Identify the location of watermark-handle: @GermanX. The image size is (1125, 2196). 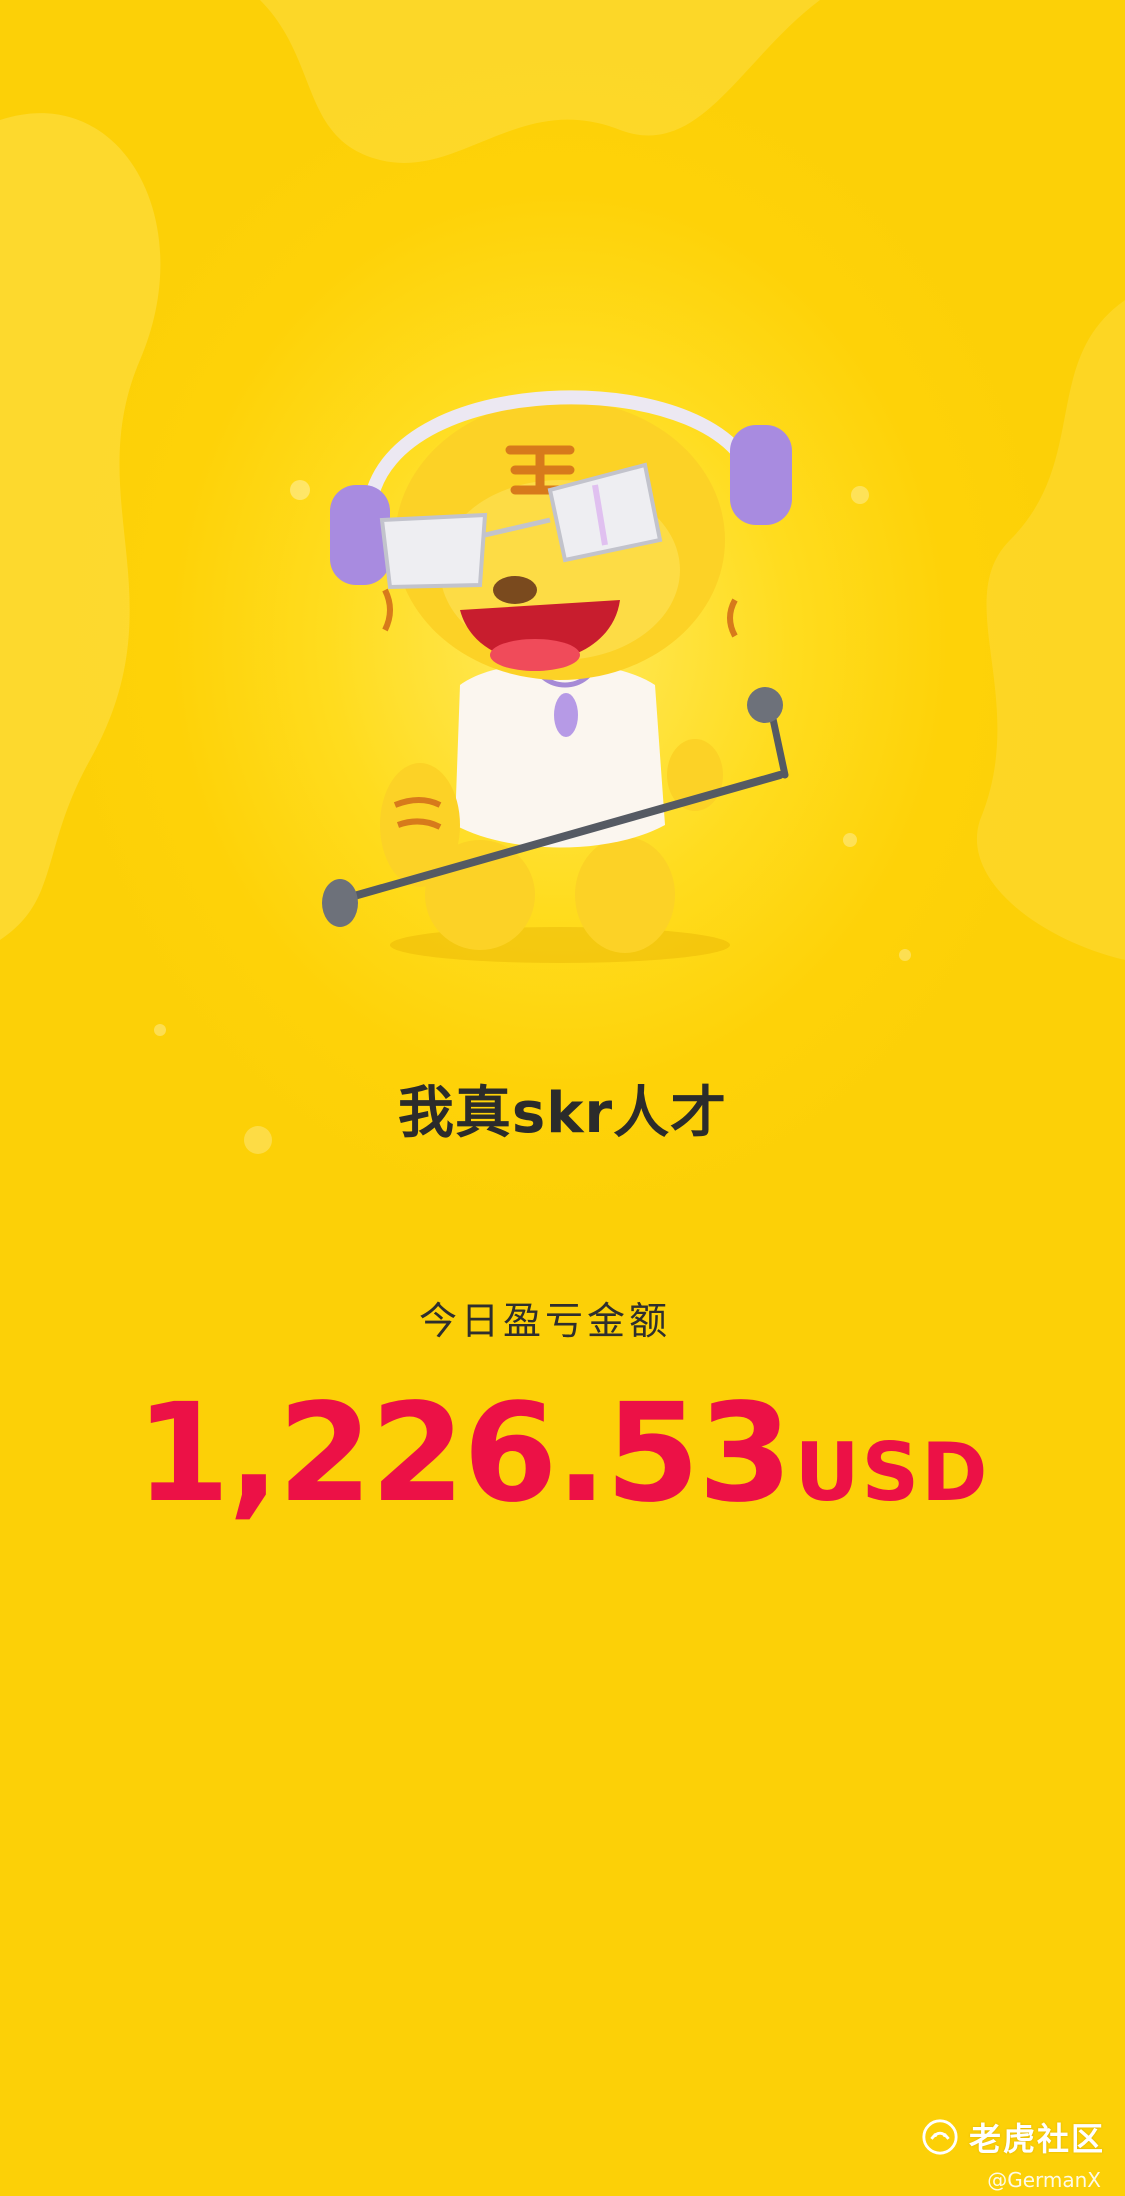
(1044, 2180).